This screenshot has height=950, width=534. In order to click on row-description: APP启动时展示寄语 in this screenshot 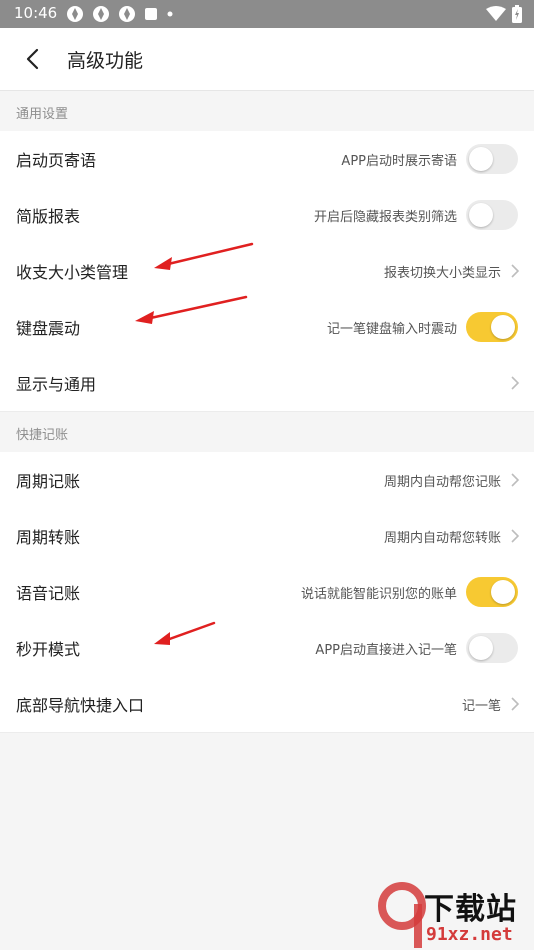, I will do `click(399, 161)`.